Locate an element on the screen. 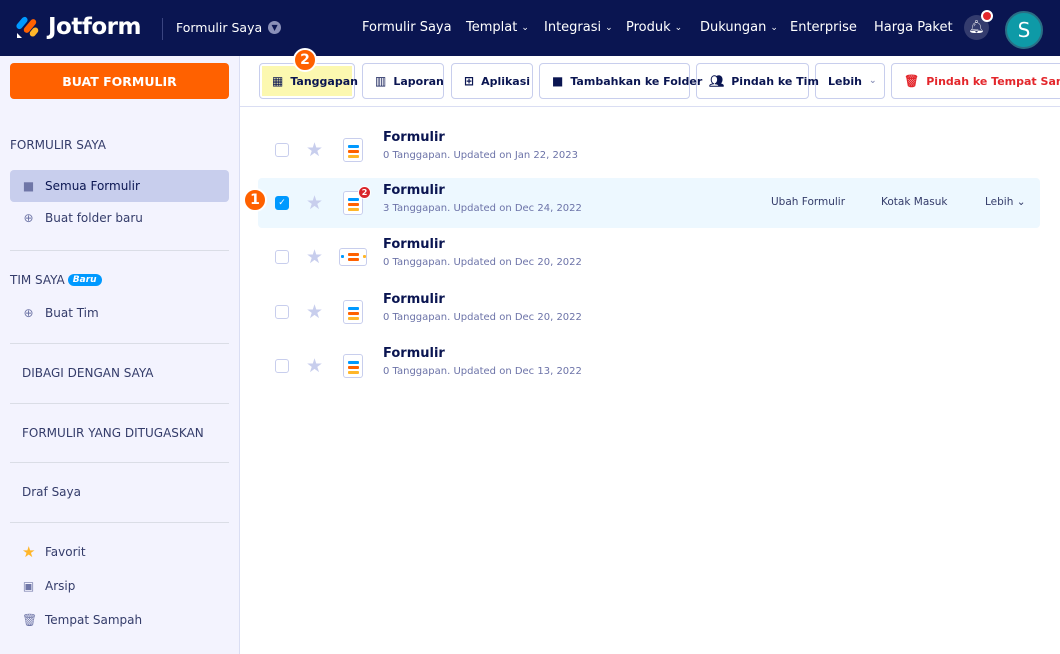  jotform-logo: Jotform is located at coordinates (78, 27).